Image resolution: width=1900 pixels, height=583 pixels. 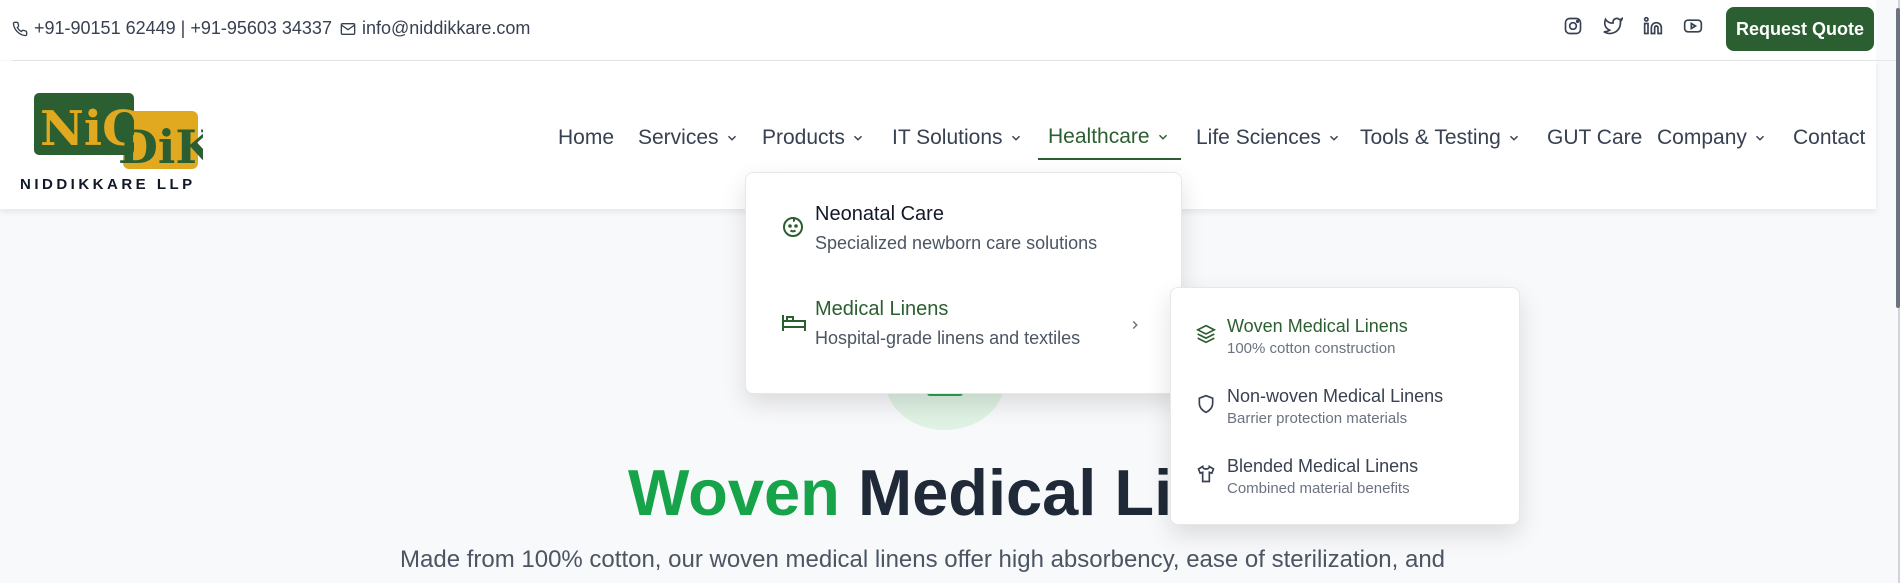 I want to click on baby-icon, so click(x=793, y=229).